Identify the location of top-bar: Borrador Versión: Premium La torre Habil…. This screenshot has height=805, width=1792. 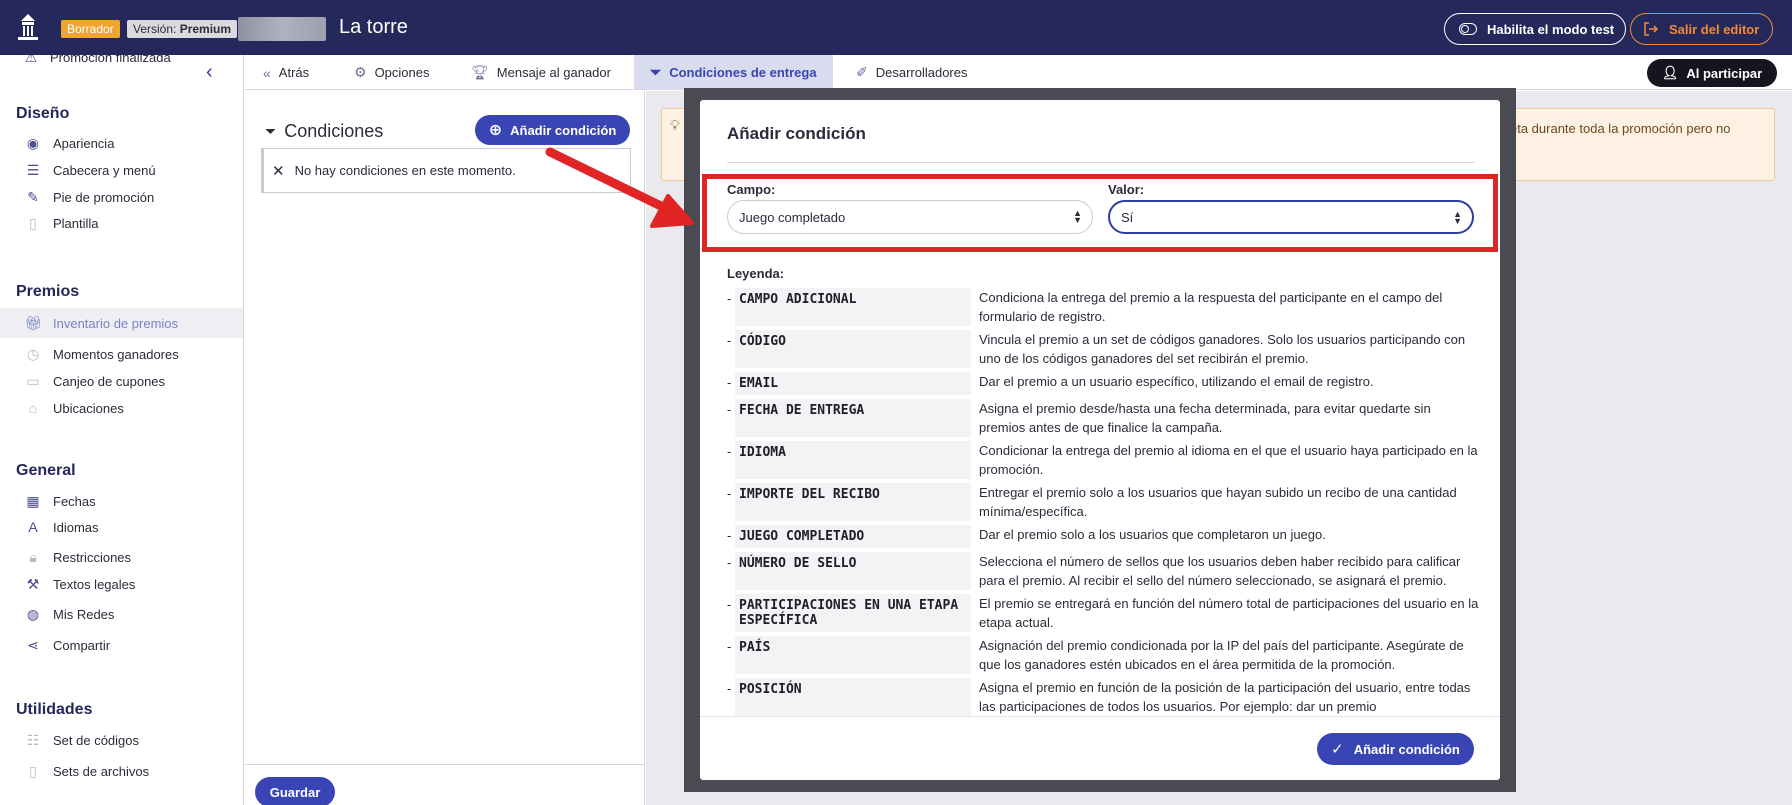
(896, 27).